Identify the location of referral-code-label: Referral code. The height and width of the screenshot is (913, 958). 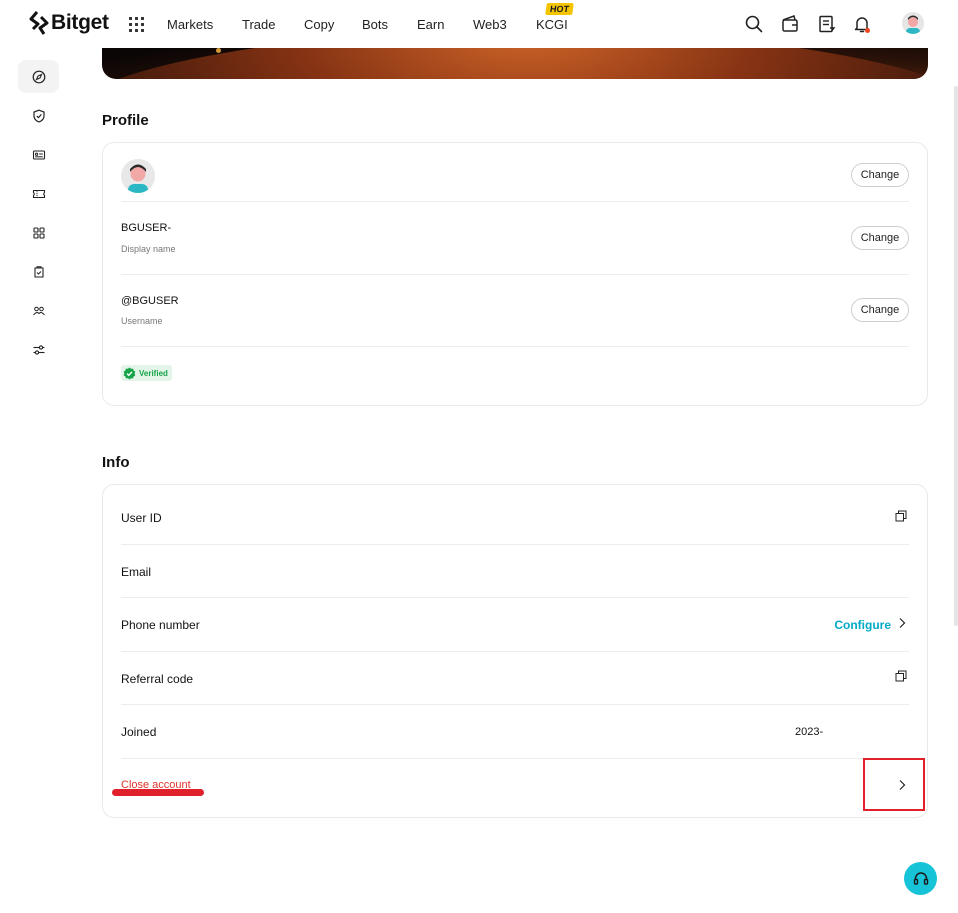
(157, 679).